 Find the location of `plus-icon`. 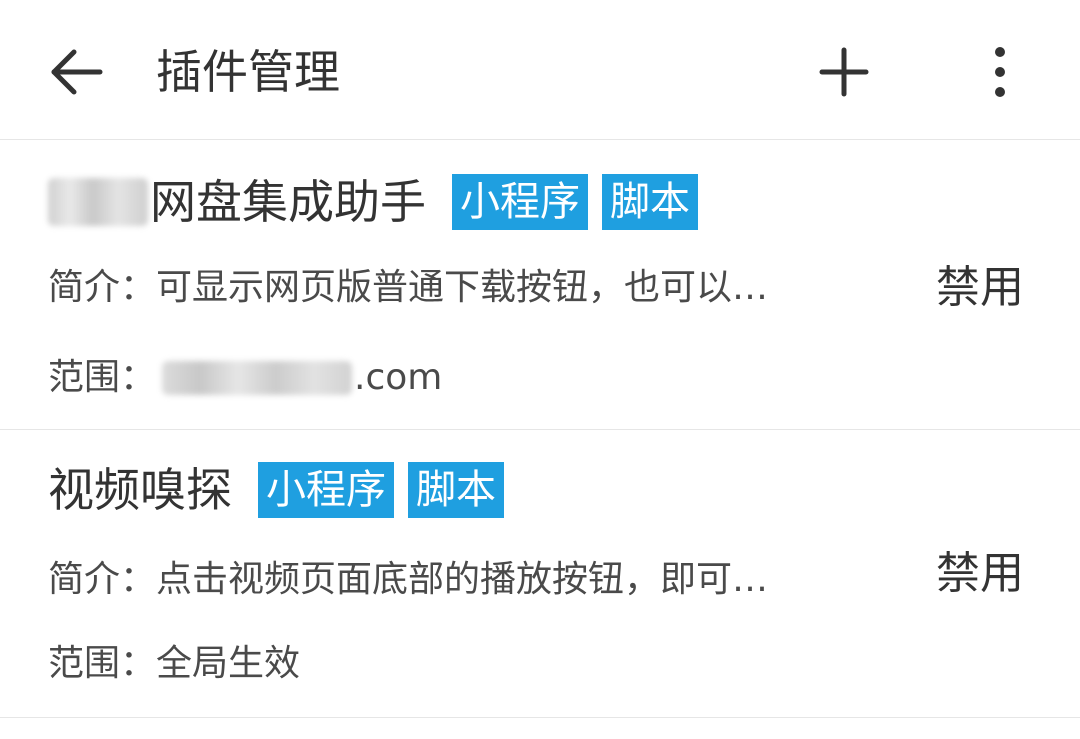

plus-icon is located at coordinates (844, 72).